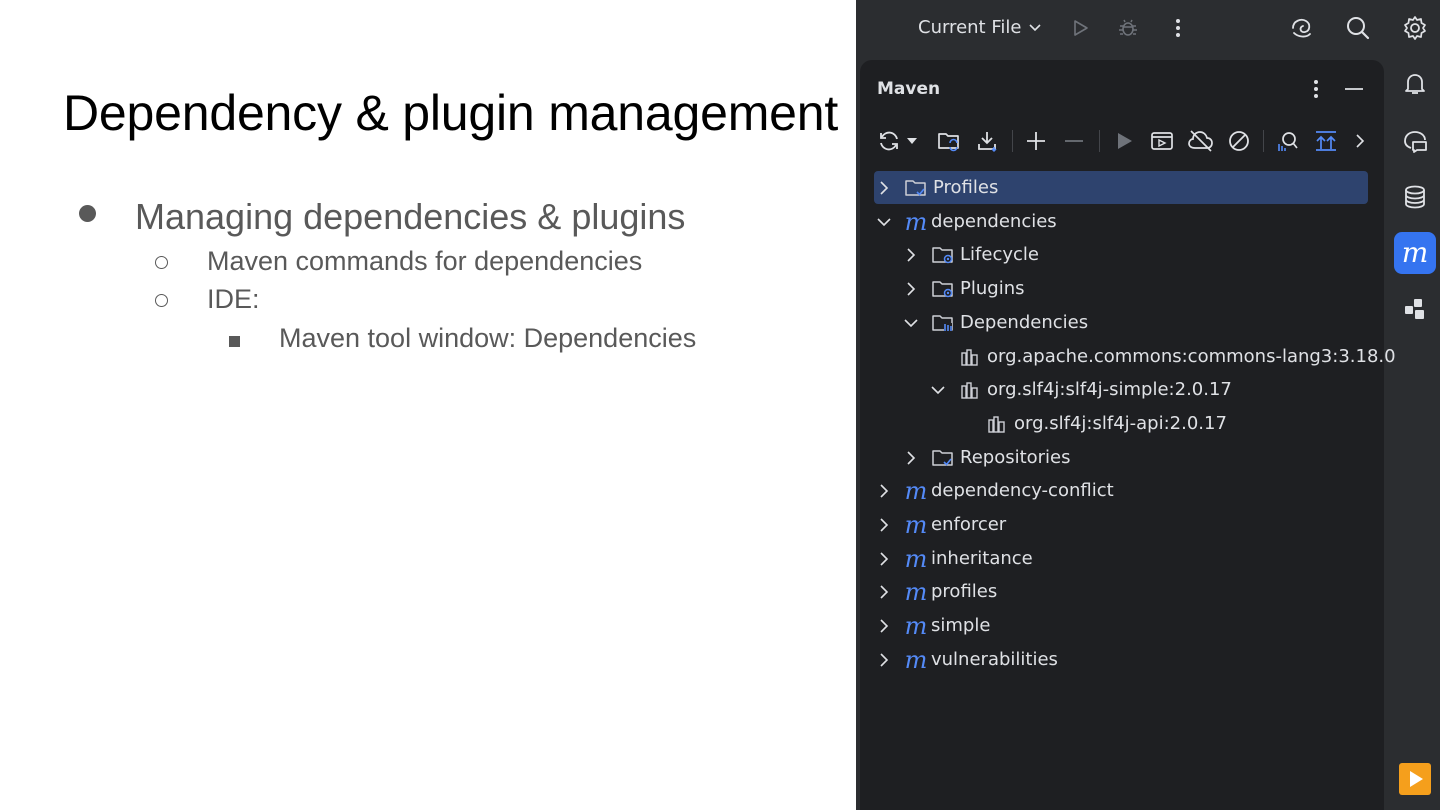  I want to click on bullet-level3: Maven tool window: Dependencies, so click(488, 338).